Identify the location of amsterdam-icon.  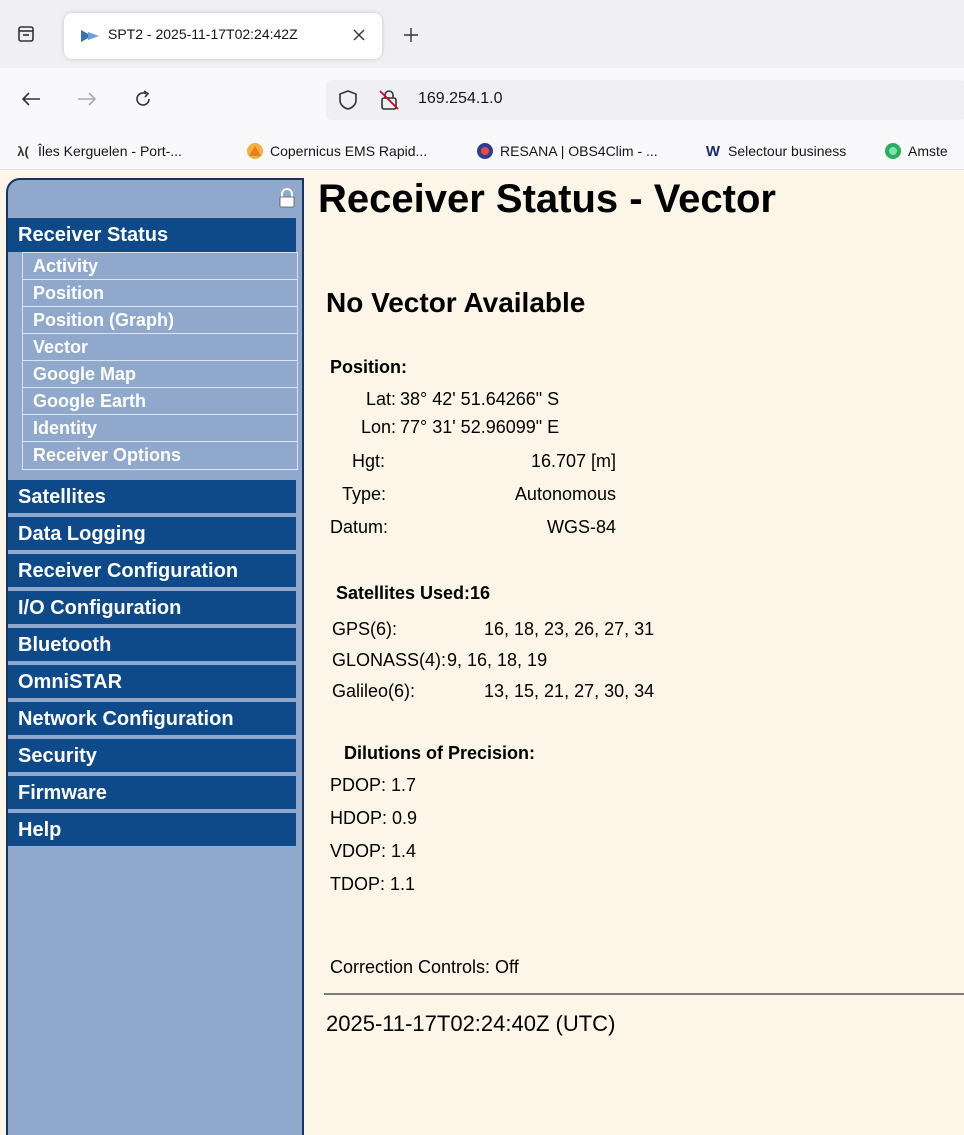
(893, 151).